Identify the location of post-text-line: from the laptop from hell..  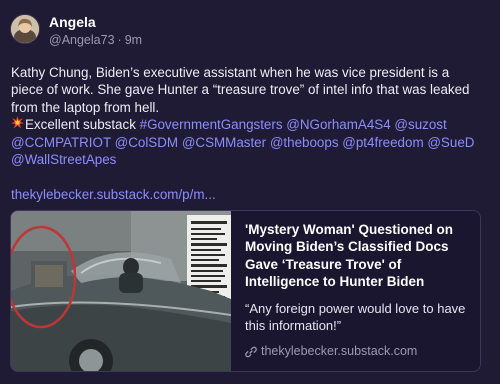
(85, 107).